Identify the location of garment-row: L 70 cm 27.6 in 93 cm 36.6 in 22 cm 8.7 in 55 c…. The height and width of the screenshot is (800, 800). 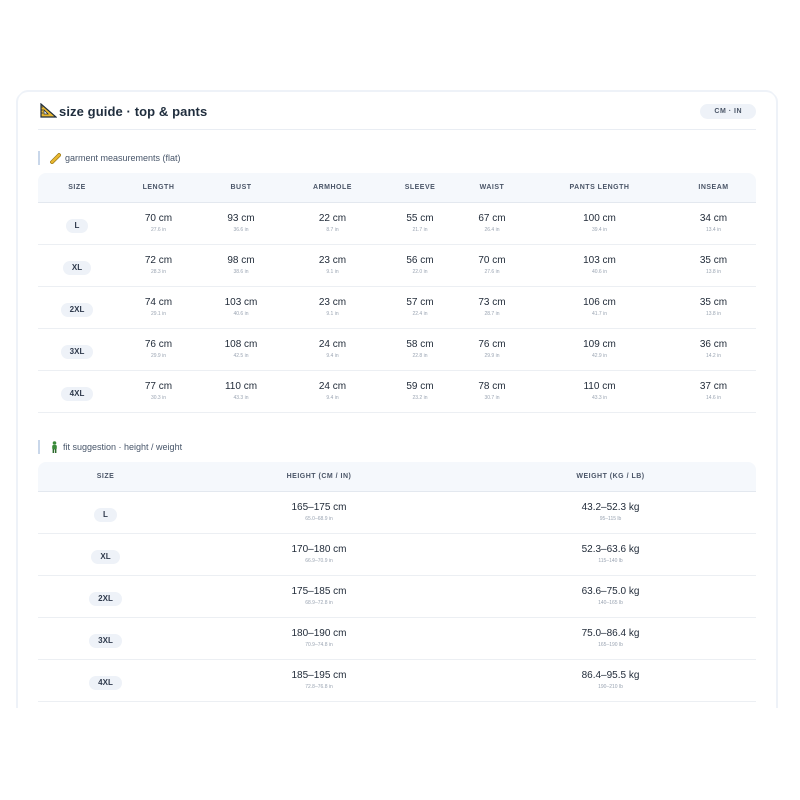
(397, 223).